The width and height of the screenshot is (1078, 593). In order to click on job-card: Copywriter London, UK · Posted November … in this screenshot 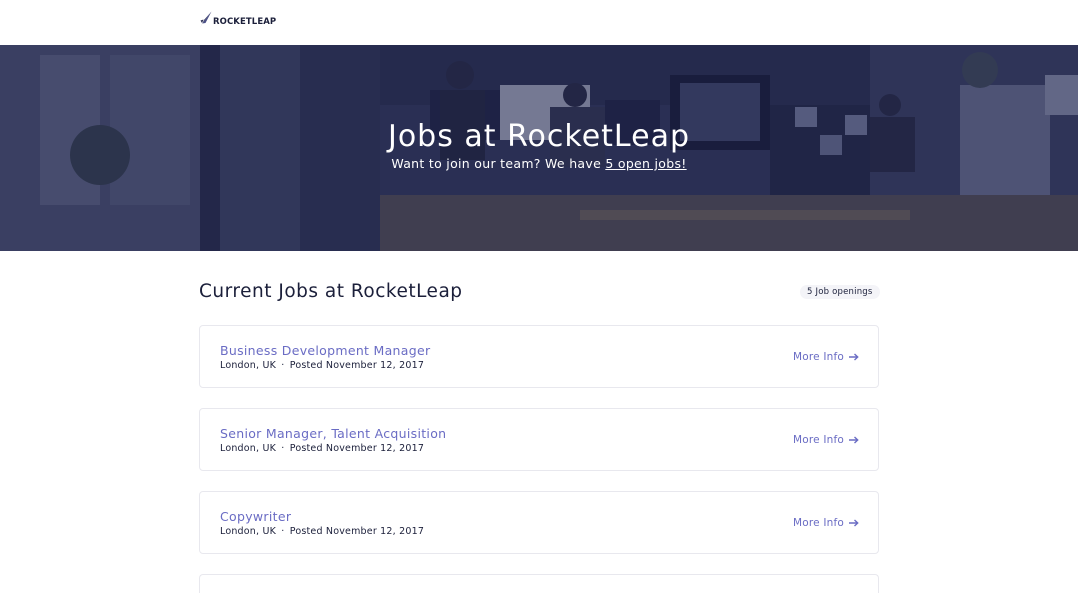, I will do `click(539, 522)`.